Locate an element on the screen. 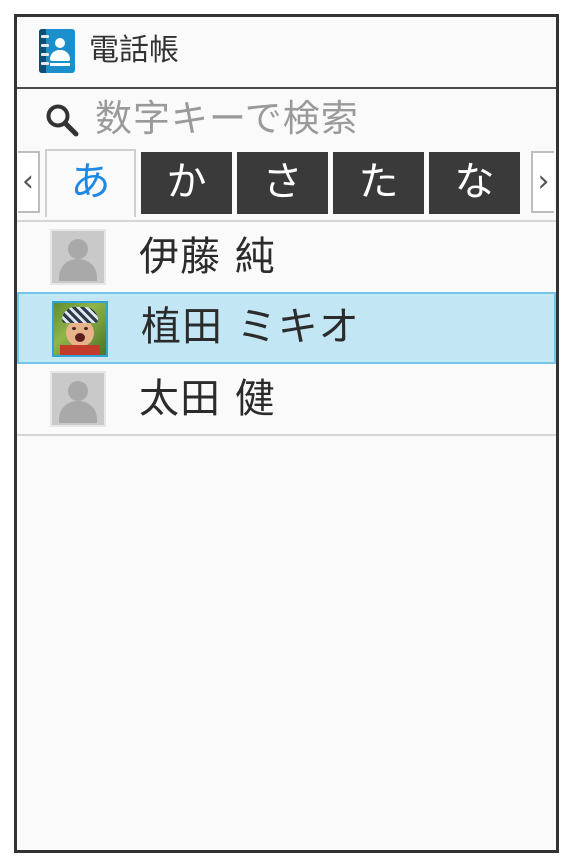 The height and width of the screenshot is (864, 570). search-placeholder: 数字キーで検索 is located at coordinates (227, 118).